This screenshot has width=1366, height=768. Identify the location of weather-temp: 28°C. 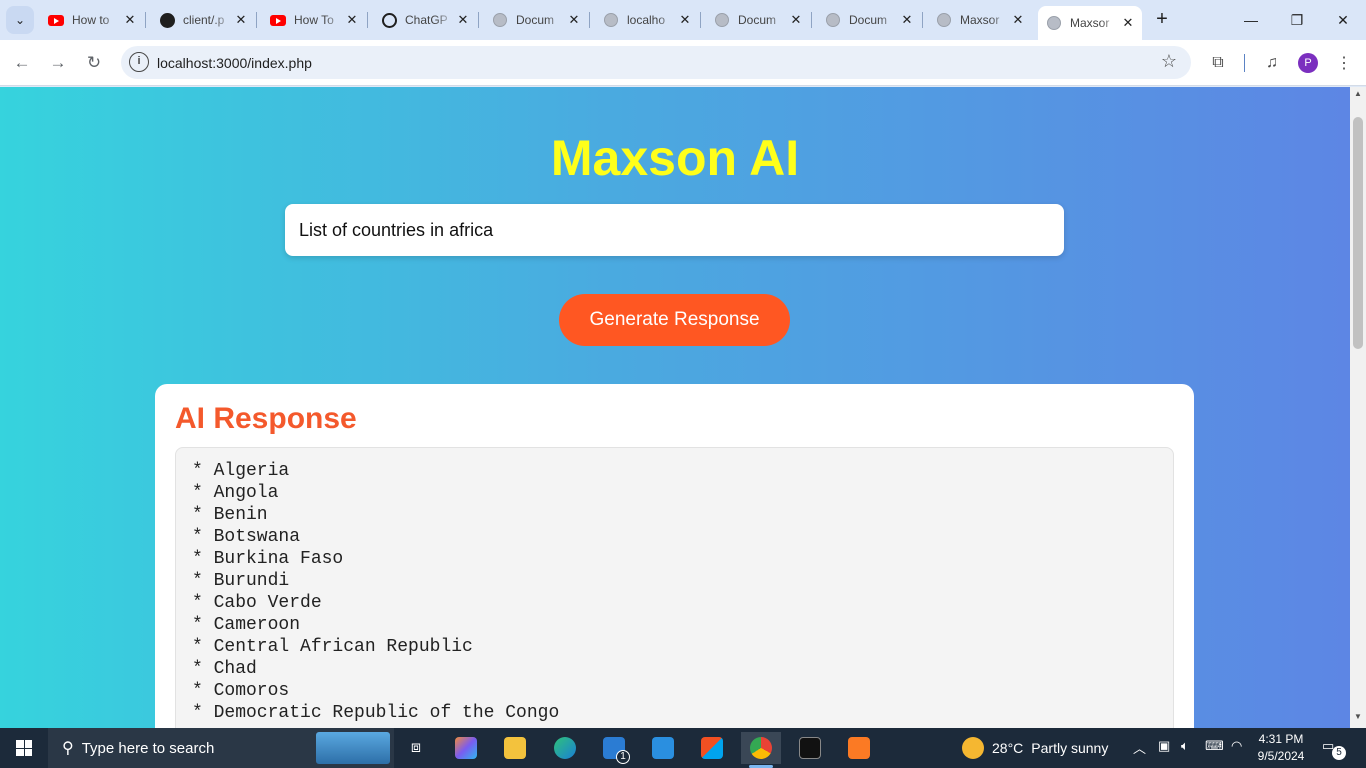
(1008, 748).